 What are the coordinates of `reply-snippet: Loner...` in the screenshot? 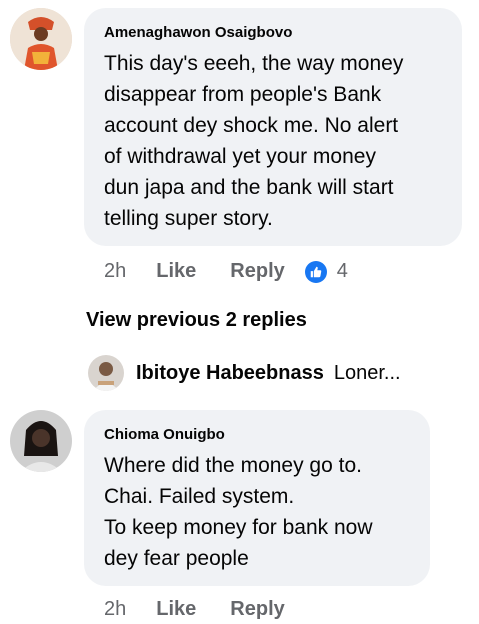 It's located at (367, 372).